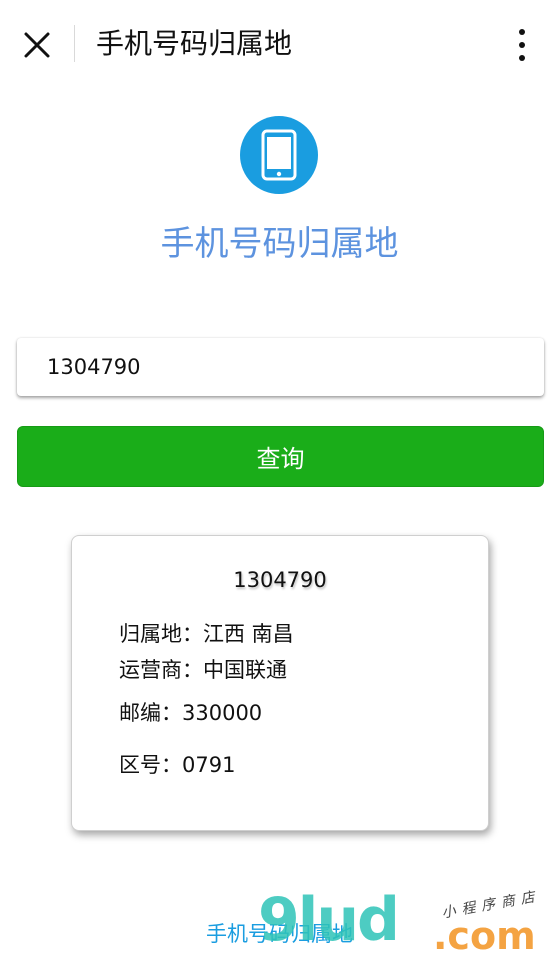 This screenshot has height=960, width=559. I want to click on phone-number-input-box, so click(280, 367).